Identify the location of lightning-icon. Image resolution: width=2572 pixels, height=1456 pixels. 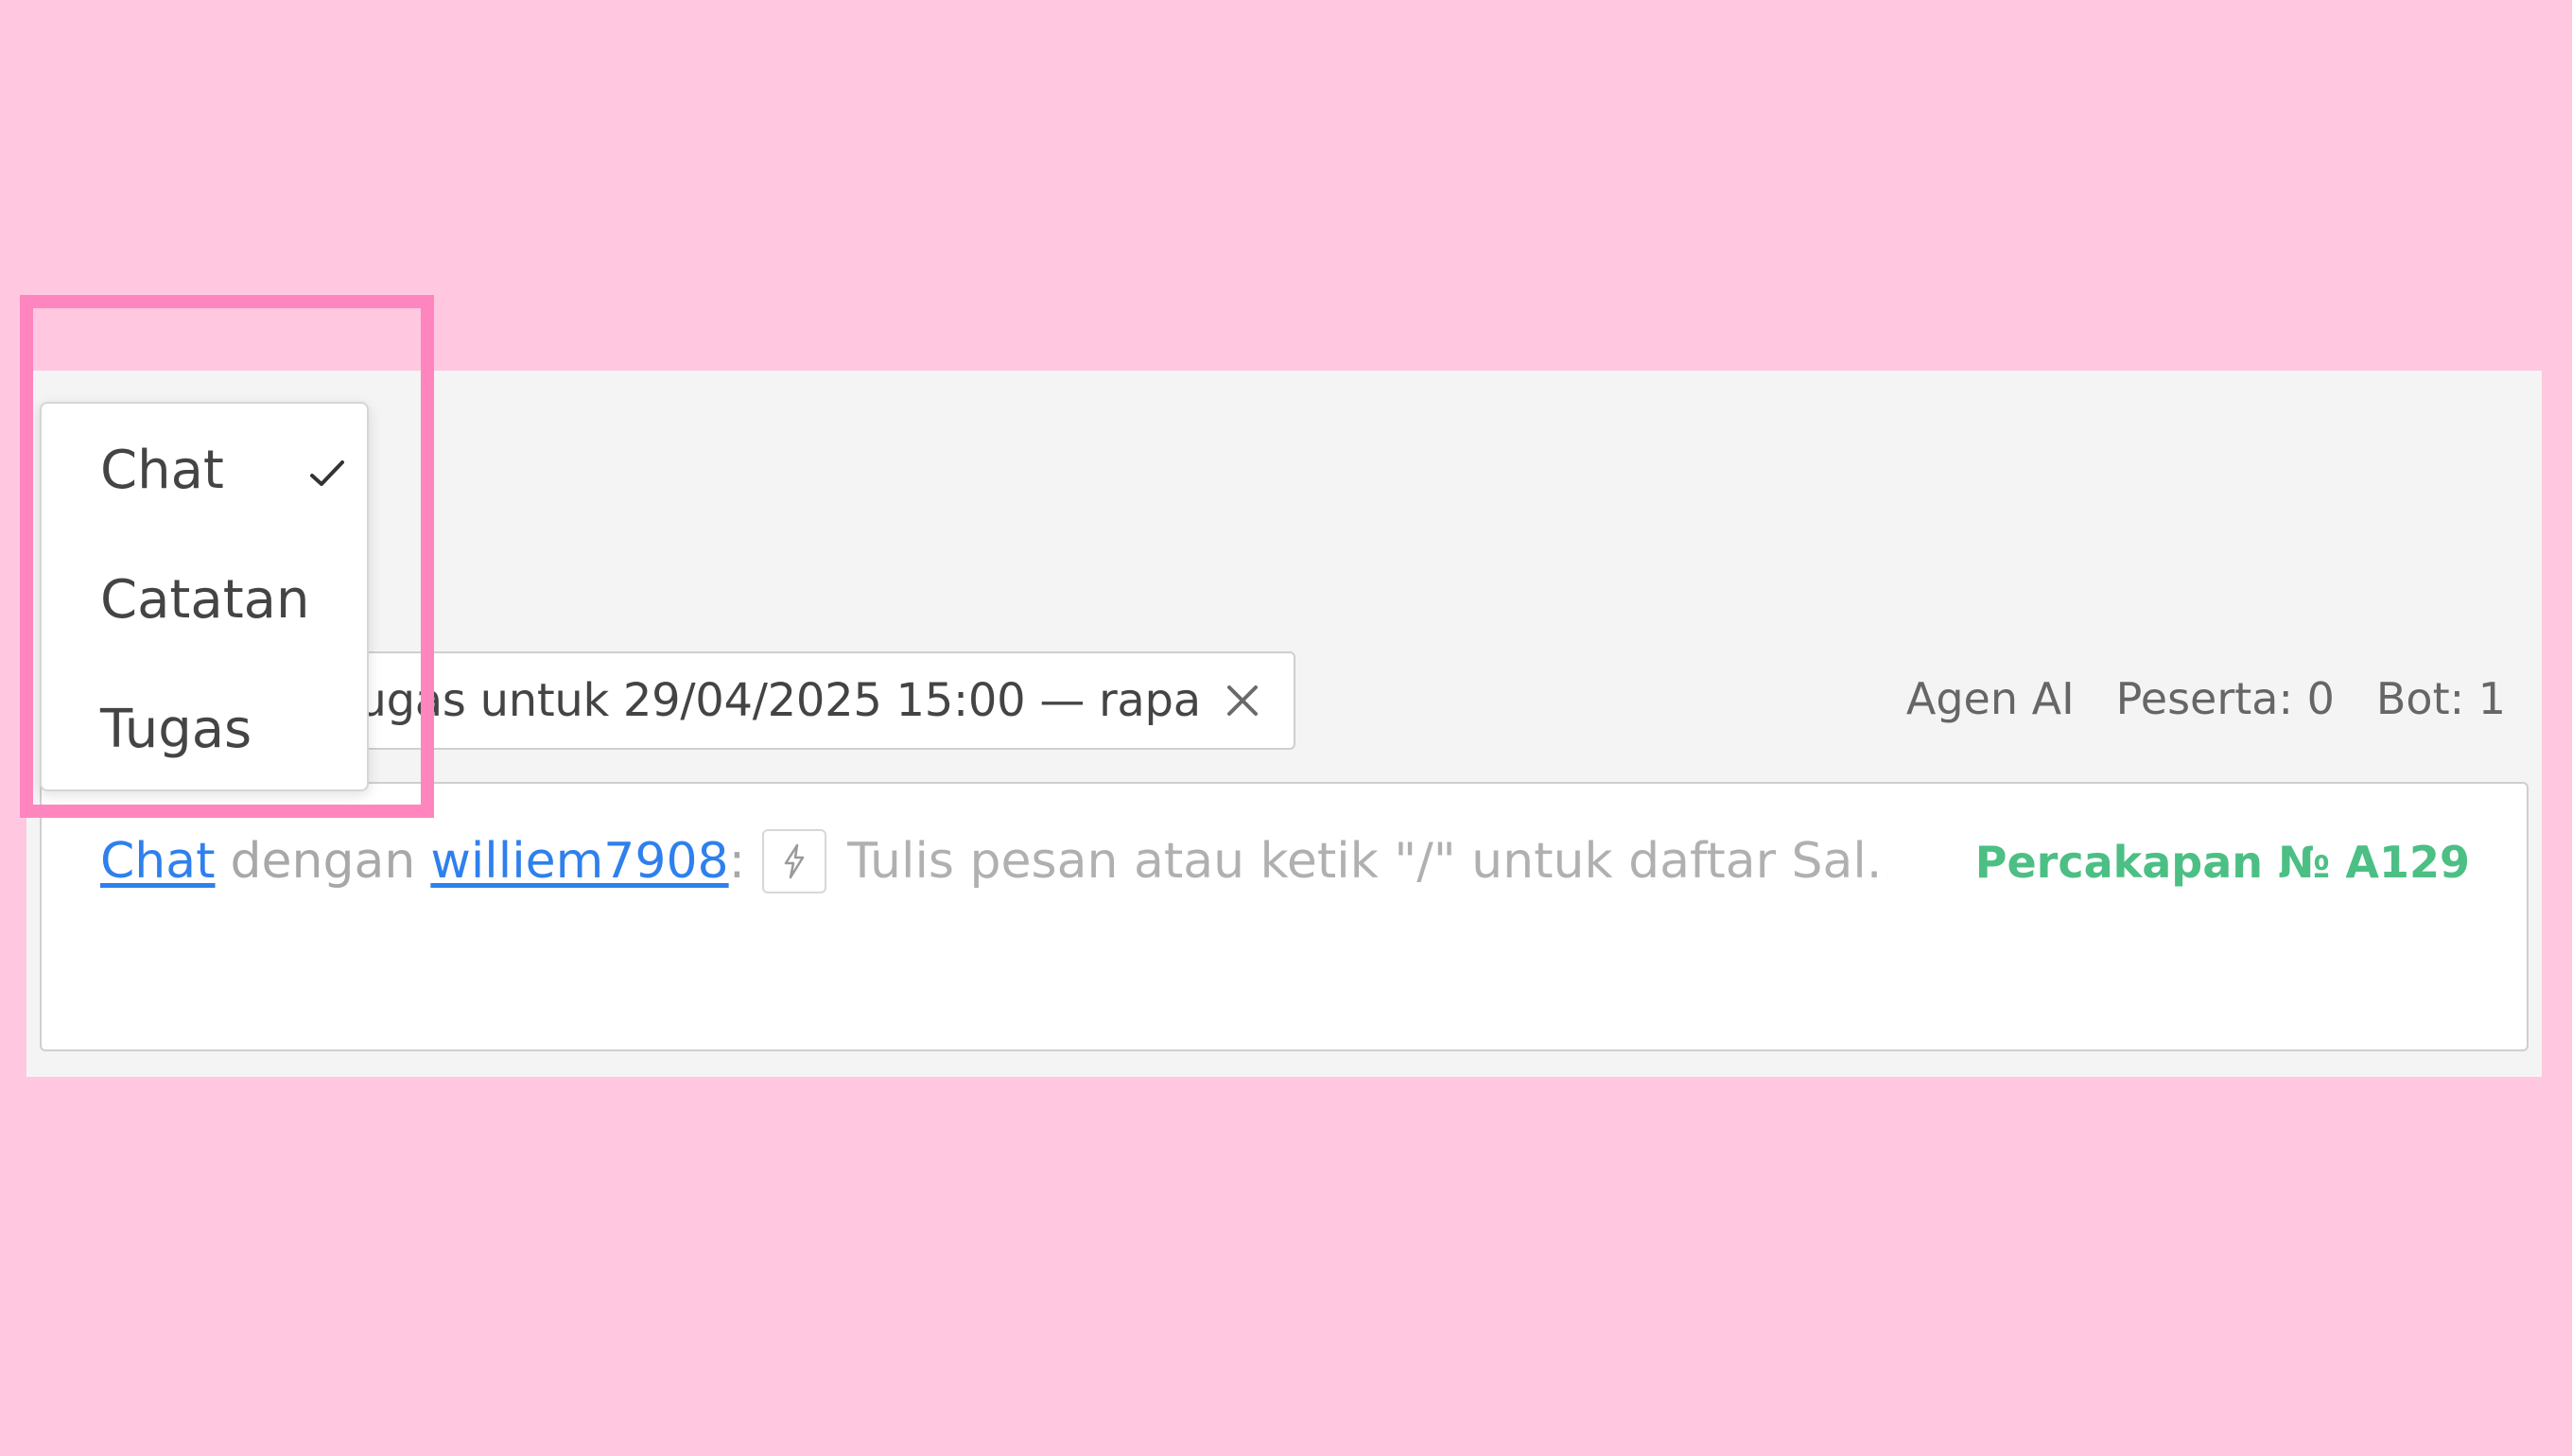
(794, 861).